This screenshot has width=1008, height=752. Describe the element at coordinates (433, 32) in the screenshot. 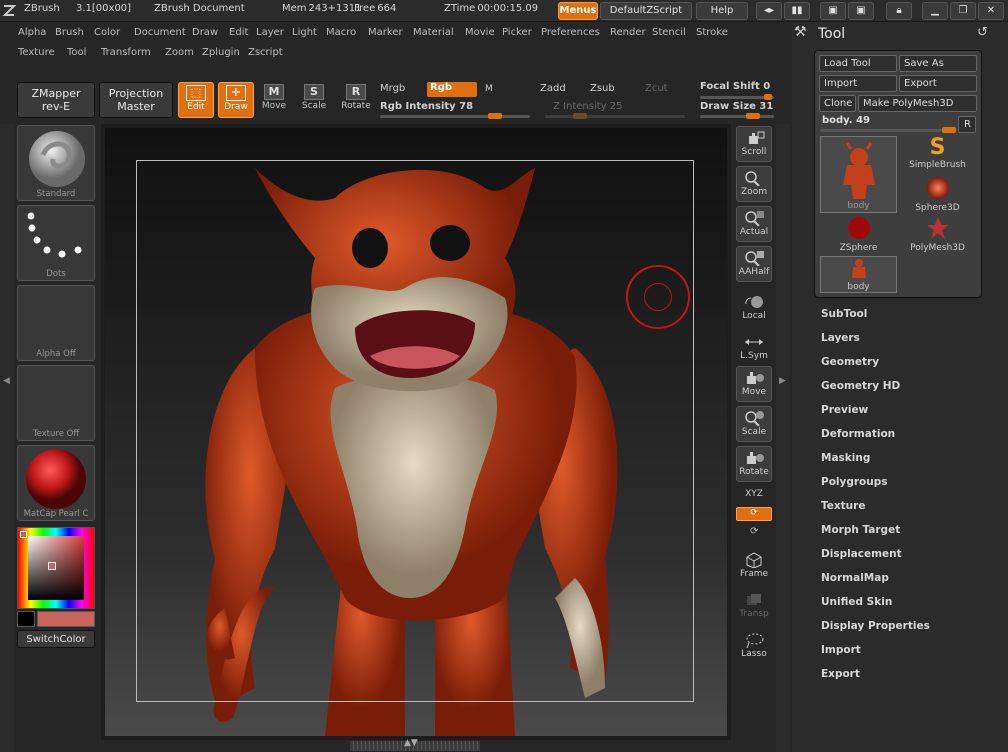

I see `menu-material: Material` at that location.